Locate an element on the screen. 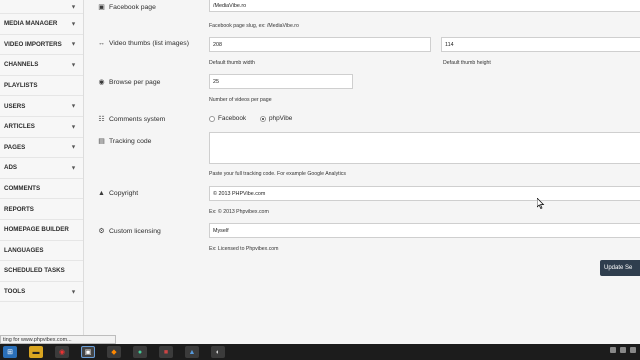  sidebar-item-playlists: PLAYLISTS is located at coordinates (41, 86).